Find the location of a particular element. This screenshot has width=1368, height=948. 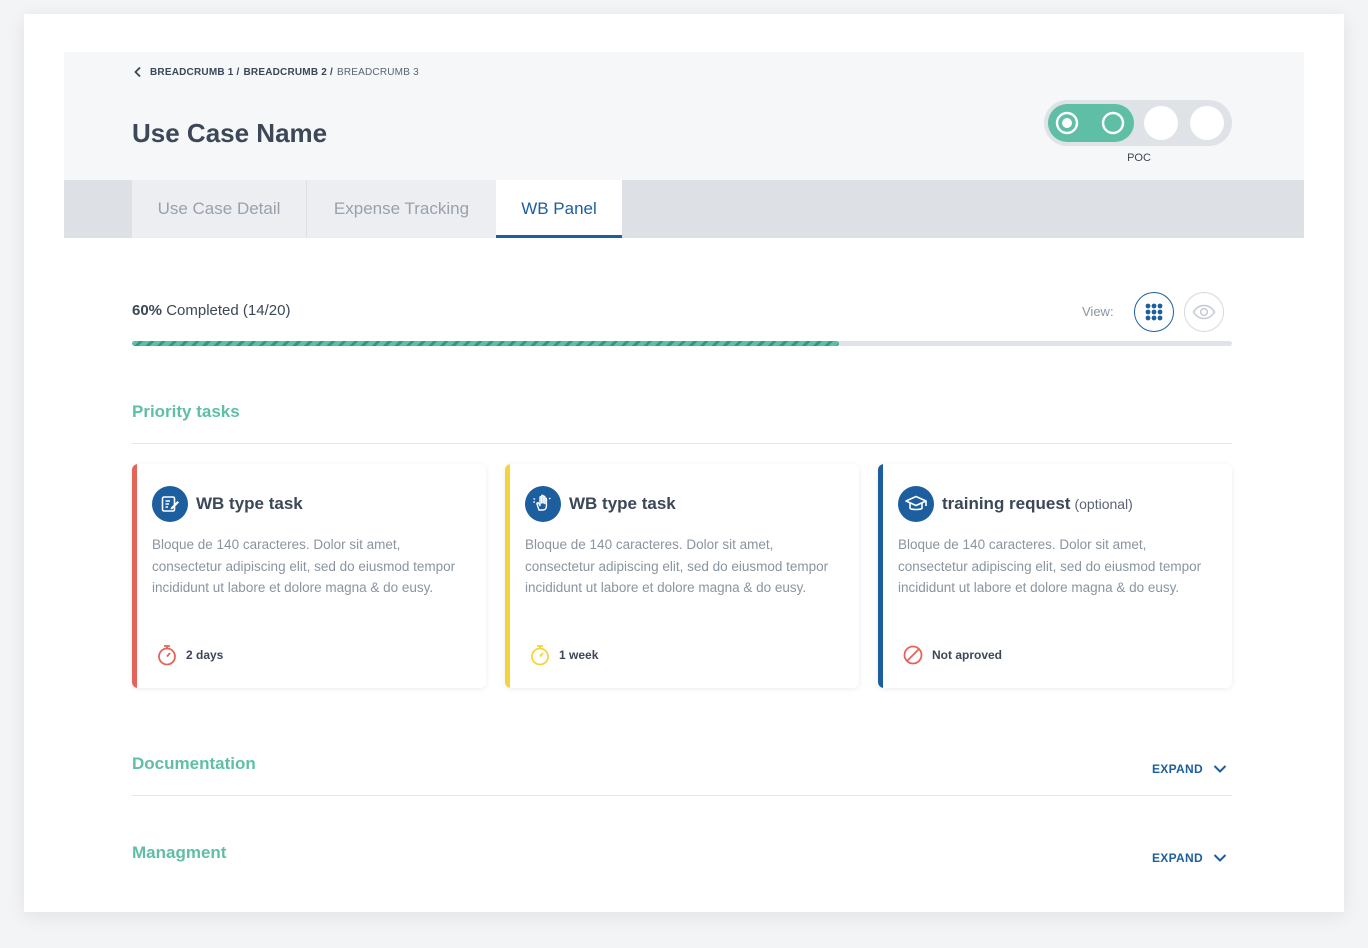

section-title-priority-tasks: Priority tasks is located at coordinates (186, 411).